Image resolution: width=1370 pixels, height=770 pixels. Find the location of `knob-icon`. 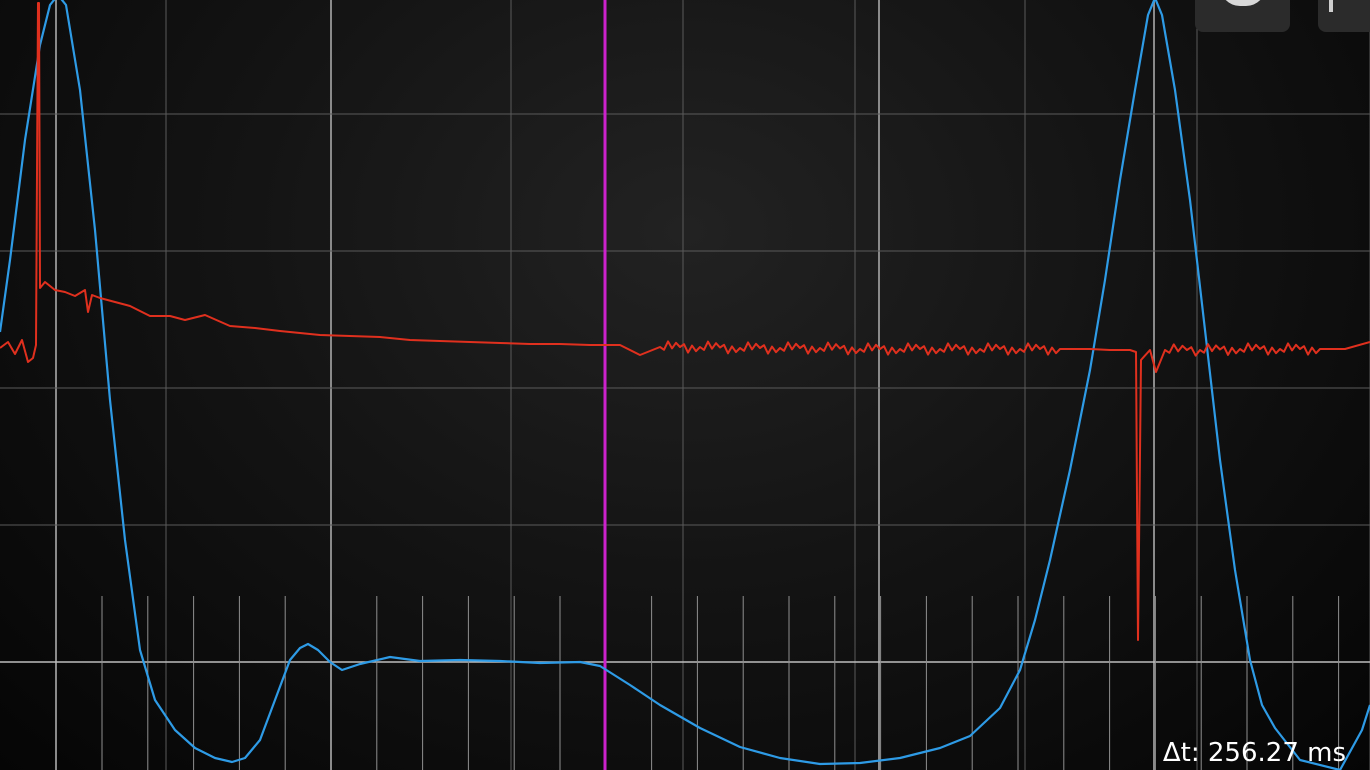

knob-icon is located at coordinates (1243, 3).